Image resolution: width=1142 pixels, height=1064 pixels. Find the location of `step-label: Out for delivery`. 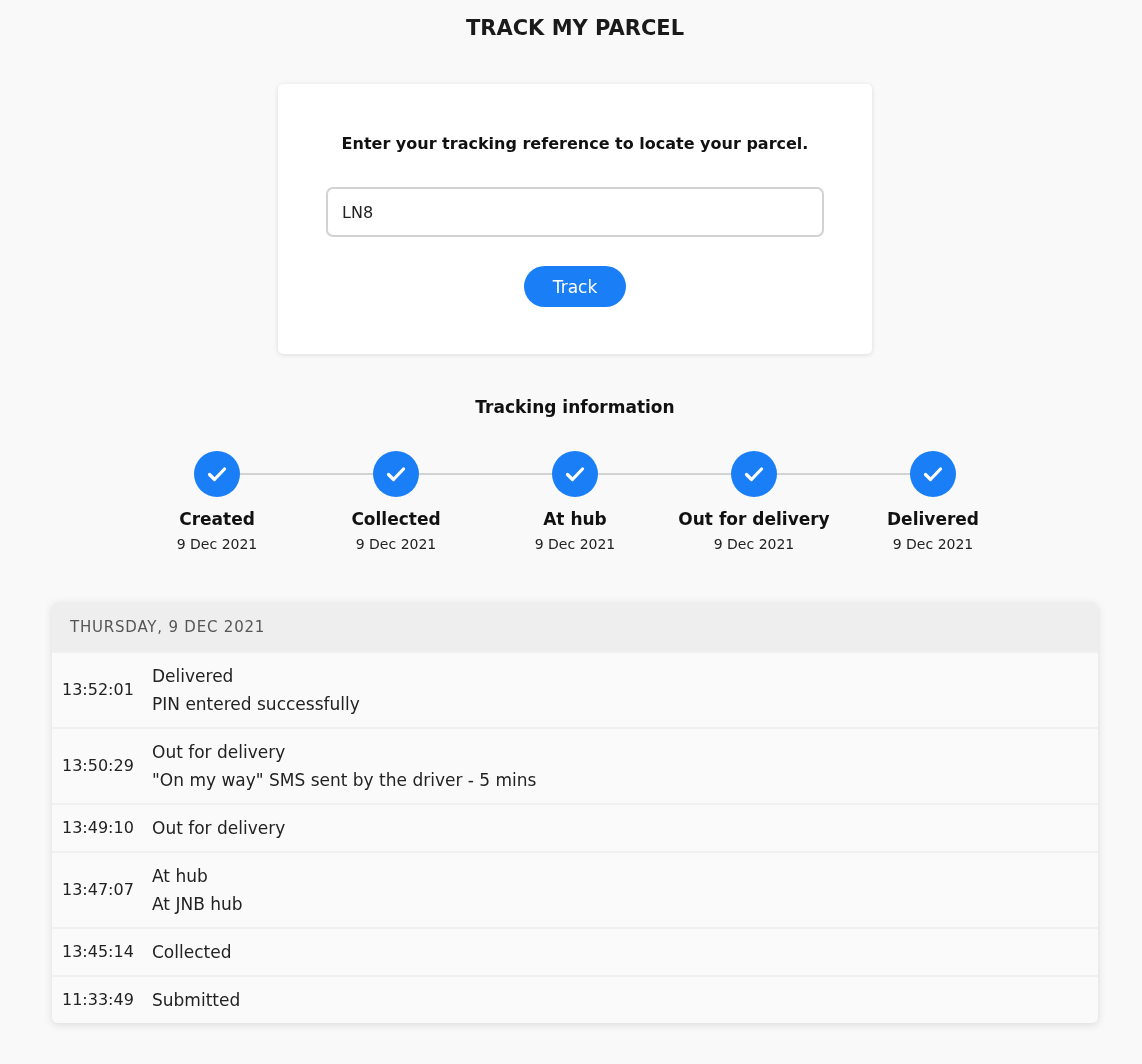

step-label: Out for delivery is located at coordinates (754, 519).